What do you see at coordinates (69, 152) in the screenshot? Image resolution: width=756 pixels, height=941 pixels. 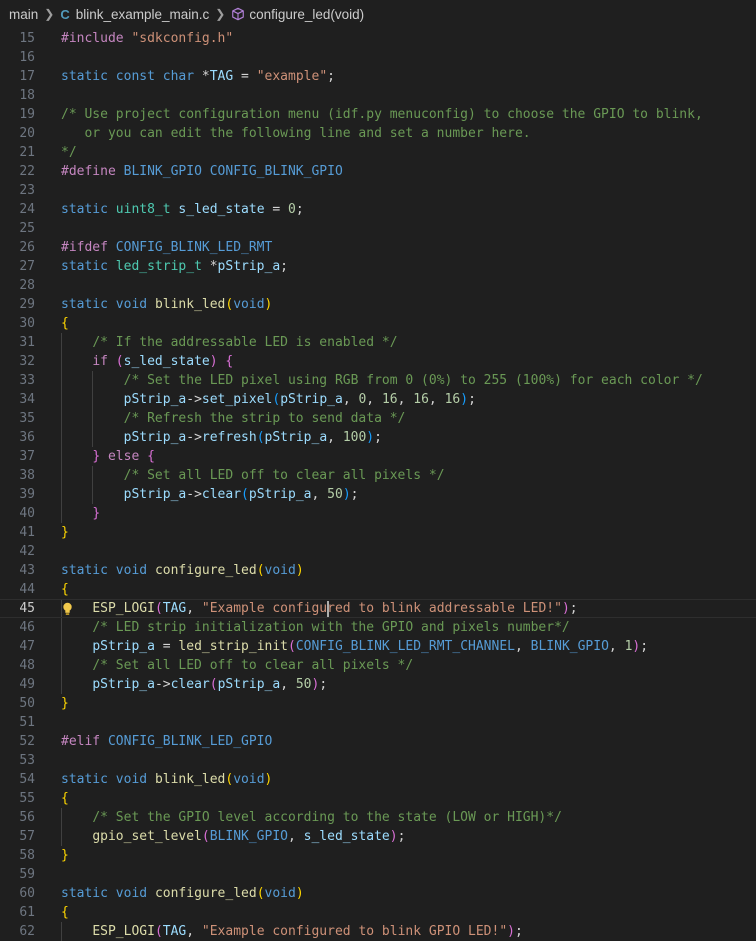 I see `line-code: */` at bounding box center [69, 152].